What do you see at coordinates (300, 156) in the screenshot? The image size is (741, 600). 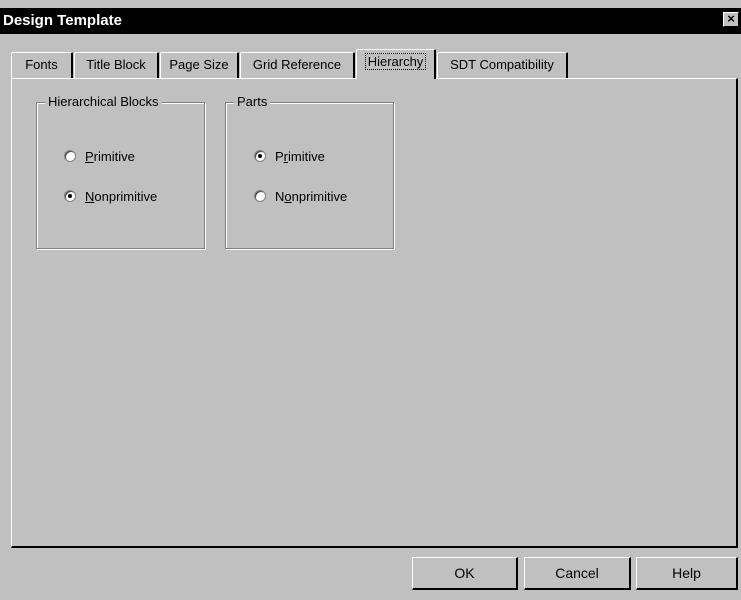 I see `parts-primitive-label: Primitive` at bounding box center [300, 156].